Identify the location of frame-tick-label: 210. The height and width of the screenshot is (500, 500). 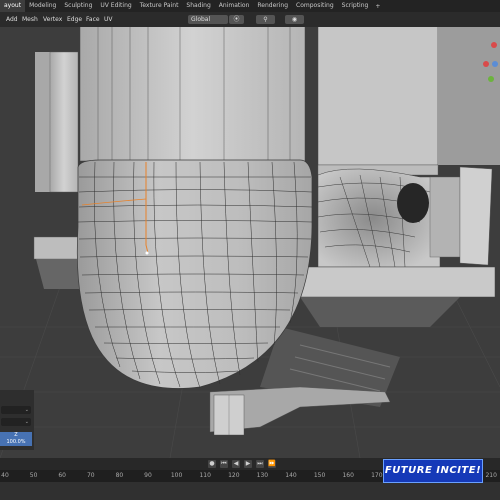
(491, 475).